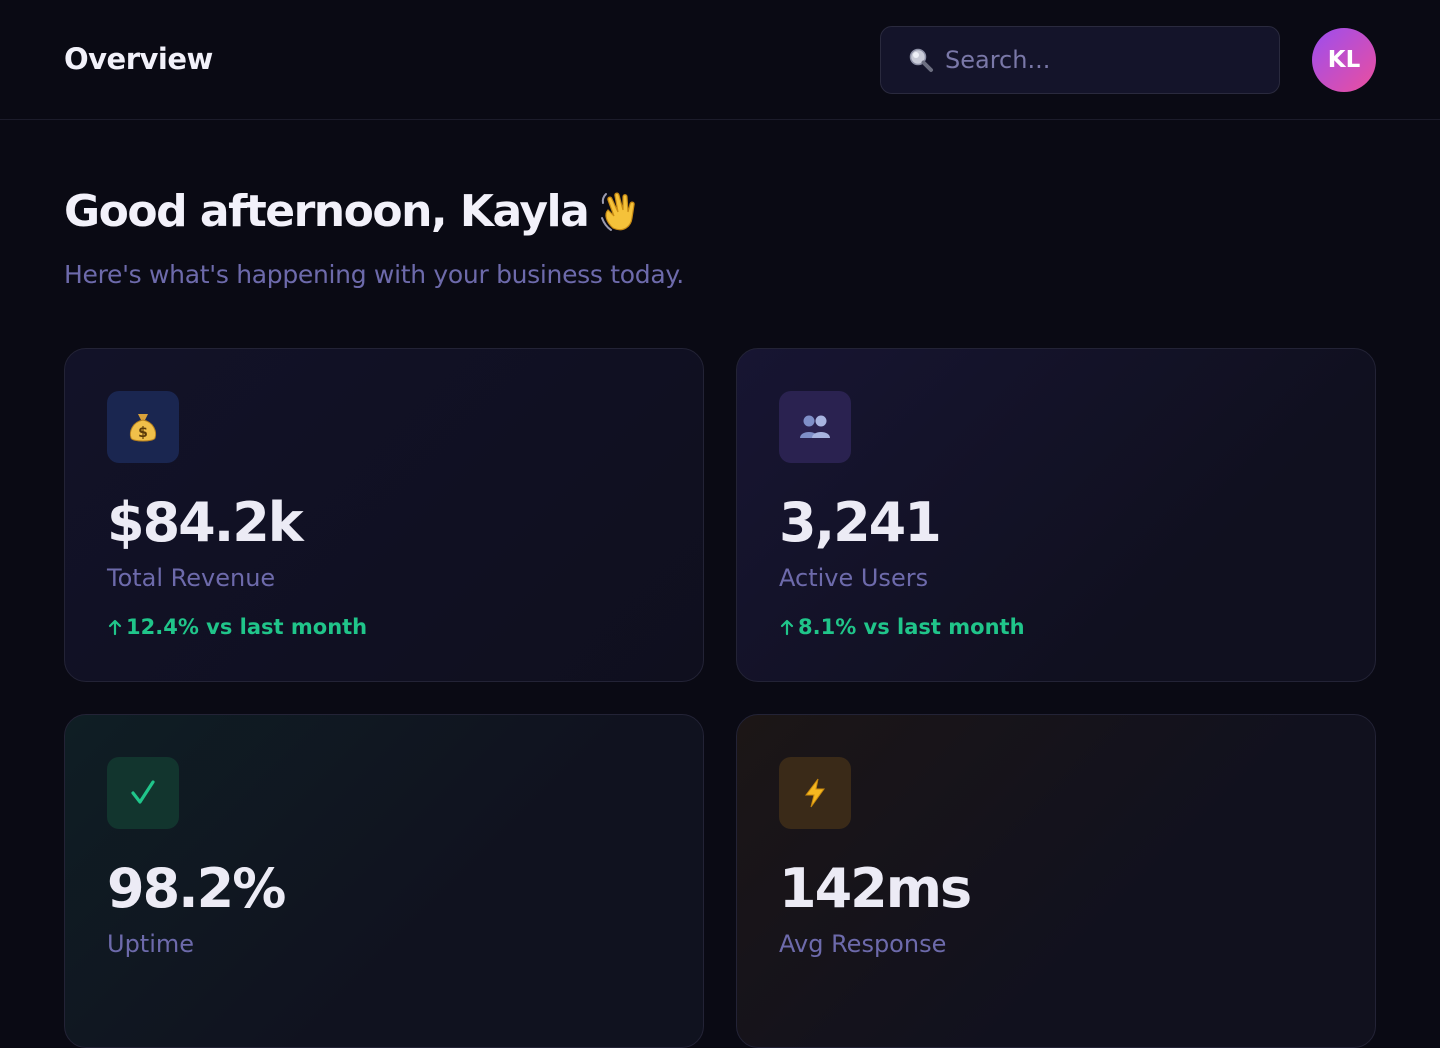  I want to click on metric-value: 142ms, so click(875, 888).